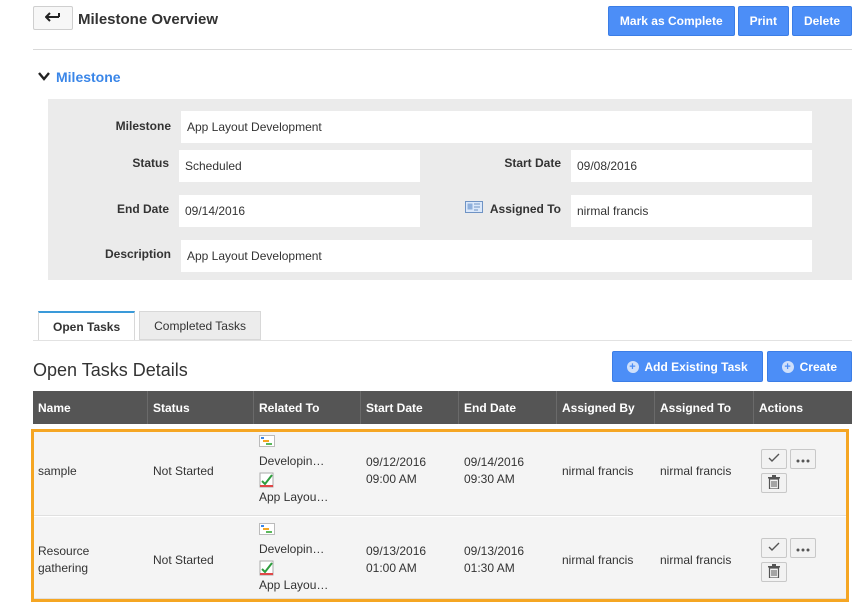  I want to click on start-date-value: 09/12/2016, so click(396, 462).